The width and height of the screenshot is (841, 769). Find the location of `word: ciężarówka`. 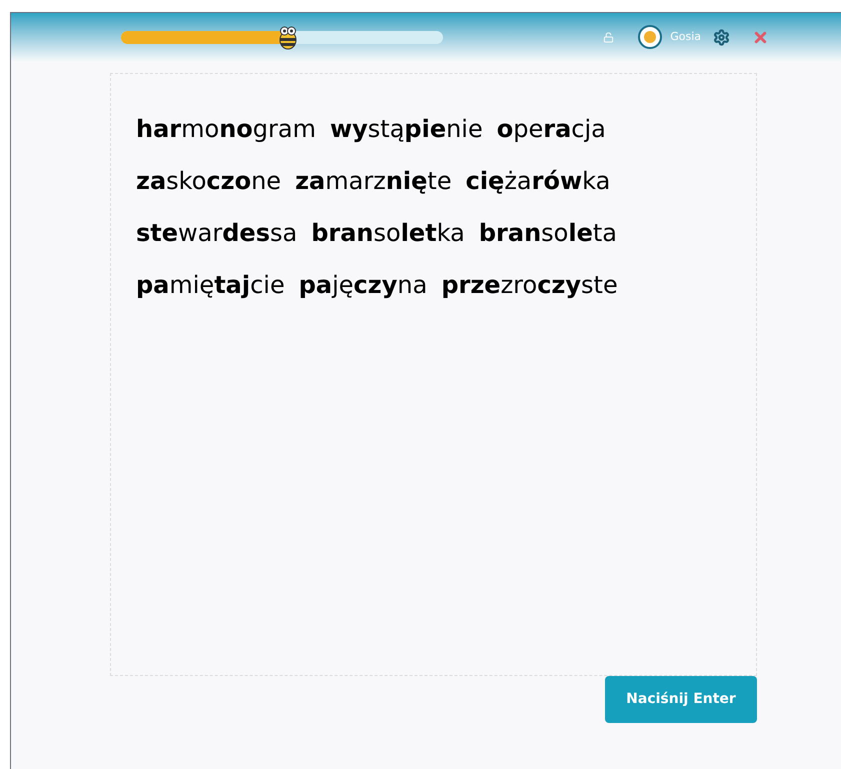

word: ciężarówka is located at coordinates (538, 181).